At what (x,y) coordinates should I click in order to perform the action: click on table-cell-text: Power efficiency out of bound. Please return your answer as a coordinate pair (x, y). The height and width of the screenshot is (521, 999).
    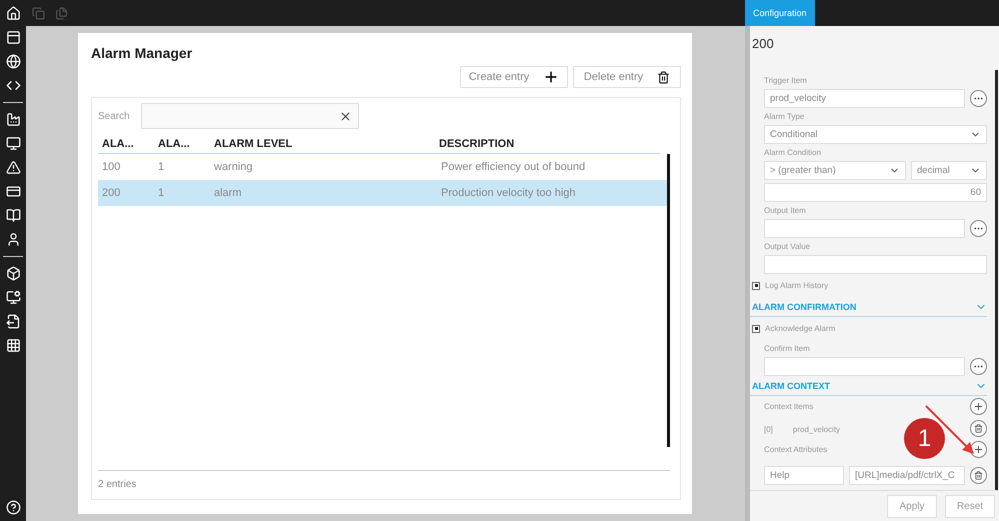
    Looking at the image, I should click on (513, 167).